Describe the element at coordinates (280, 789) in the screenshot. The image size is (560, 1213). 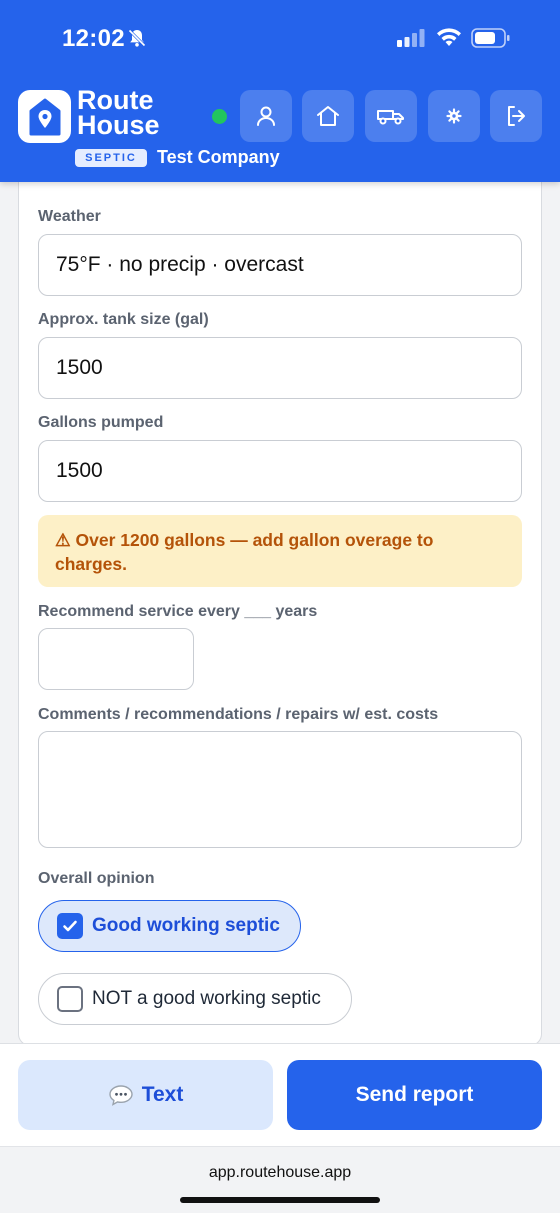
I see `comments-textarea` at that location.